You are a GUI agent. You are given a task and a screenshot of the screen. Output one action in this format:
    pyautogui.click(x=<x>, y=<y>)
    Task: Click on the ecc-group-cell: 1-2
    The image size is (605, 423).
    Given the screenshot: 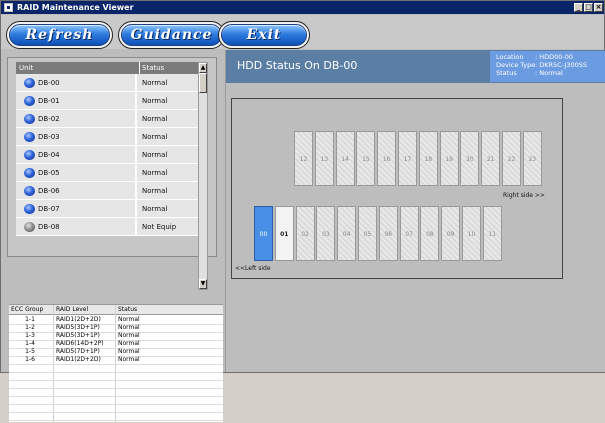 What is the action you would take?
    pyautogui.click(x=30, y=327)
    